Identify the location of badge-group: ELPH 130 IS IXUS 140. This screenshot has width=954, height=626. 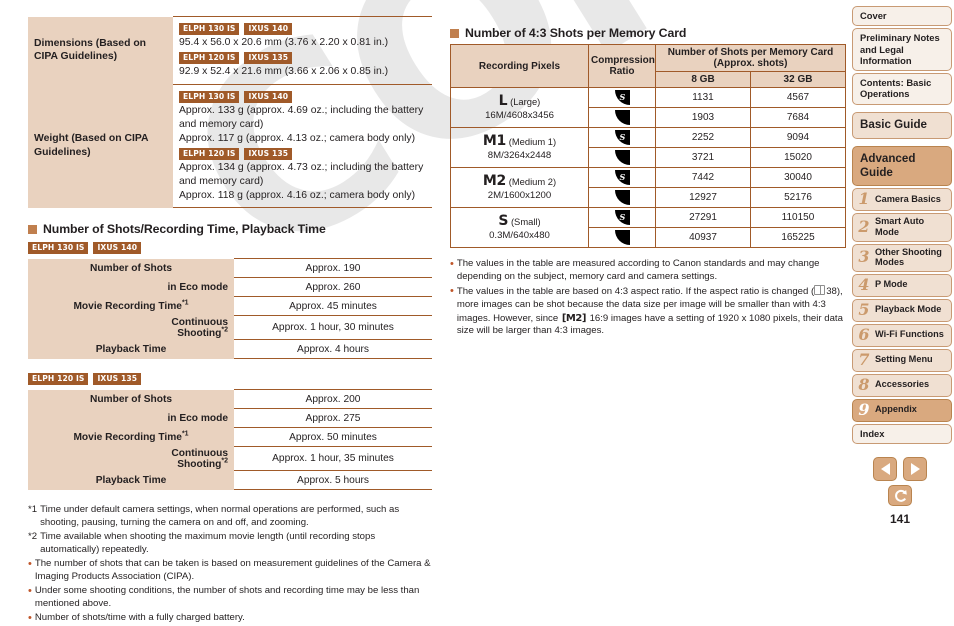
(230, 248).